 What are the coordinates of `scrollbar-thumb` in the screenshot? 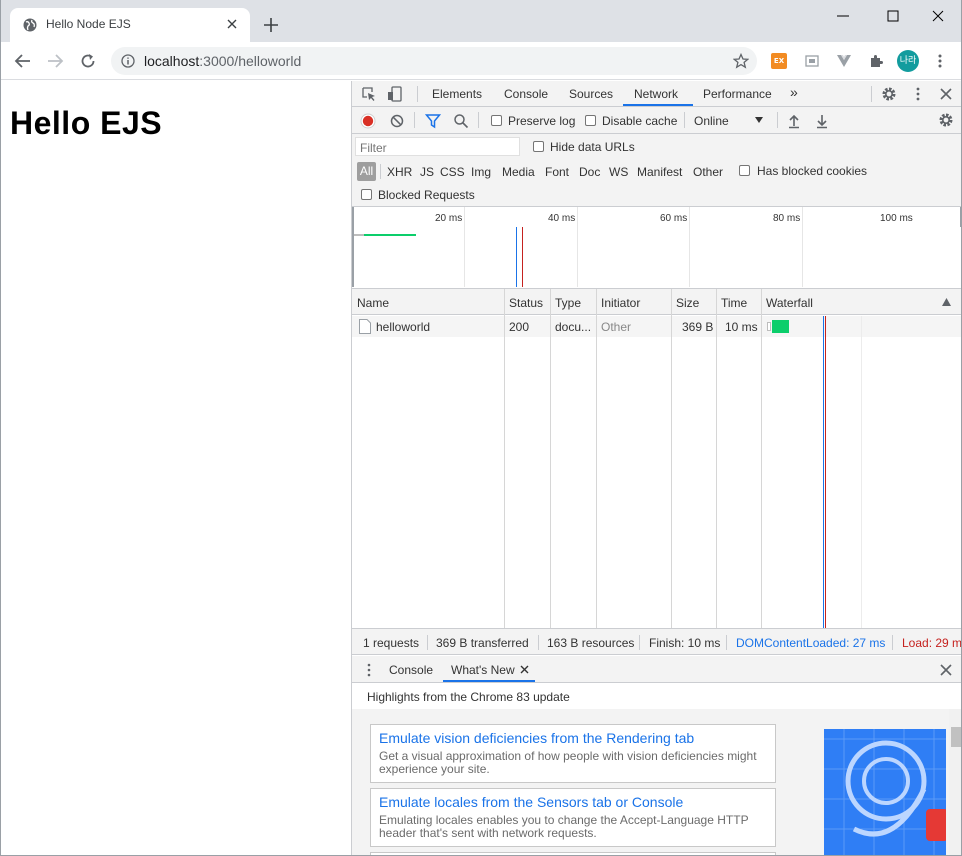 It's located at (956, 737).